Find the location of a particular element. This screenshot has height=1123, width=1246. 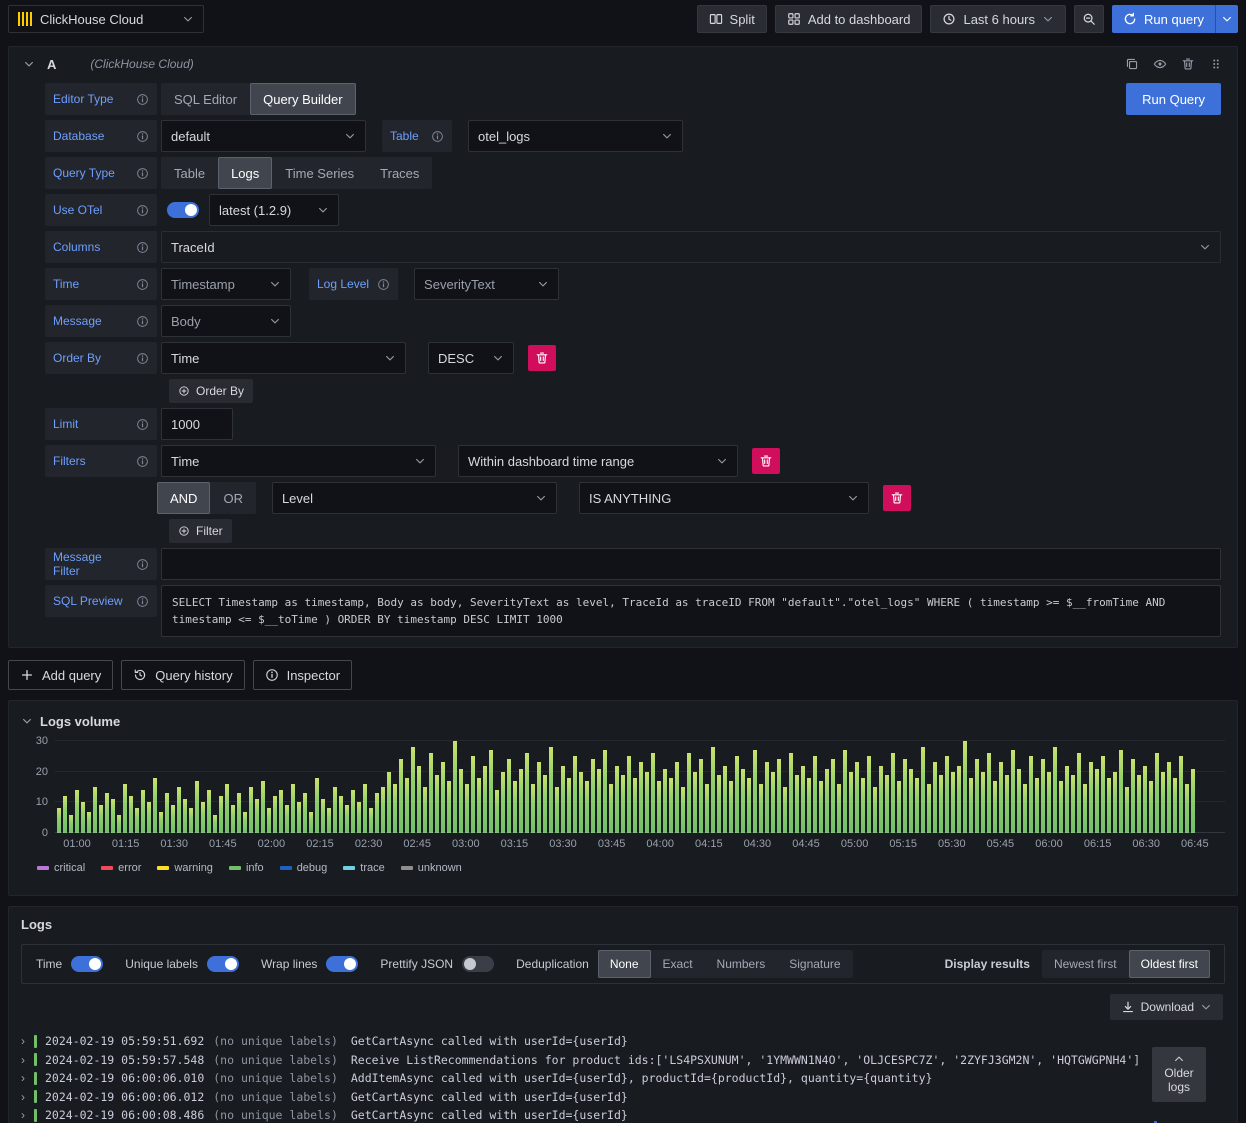

download-button: Download is located at coordinates (1166, 1007).